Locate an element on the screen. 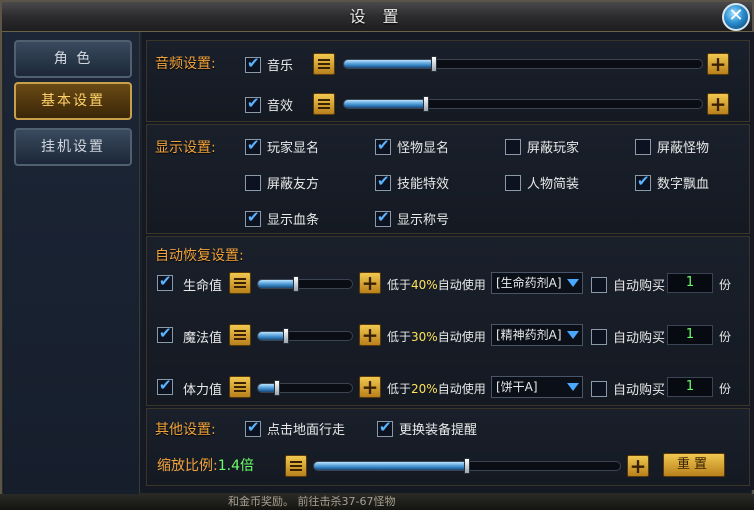 The width and height of the screenshot is (754, 510). option-hide-players: 屏蔽玩家 is located at coordinates (542, 146).